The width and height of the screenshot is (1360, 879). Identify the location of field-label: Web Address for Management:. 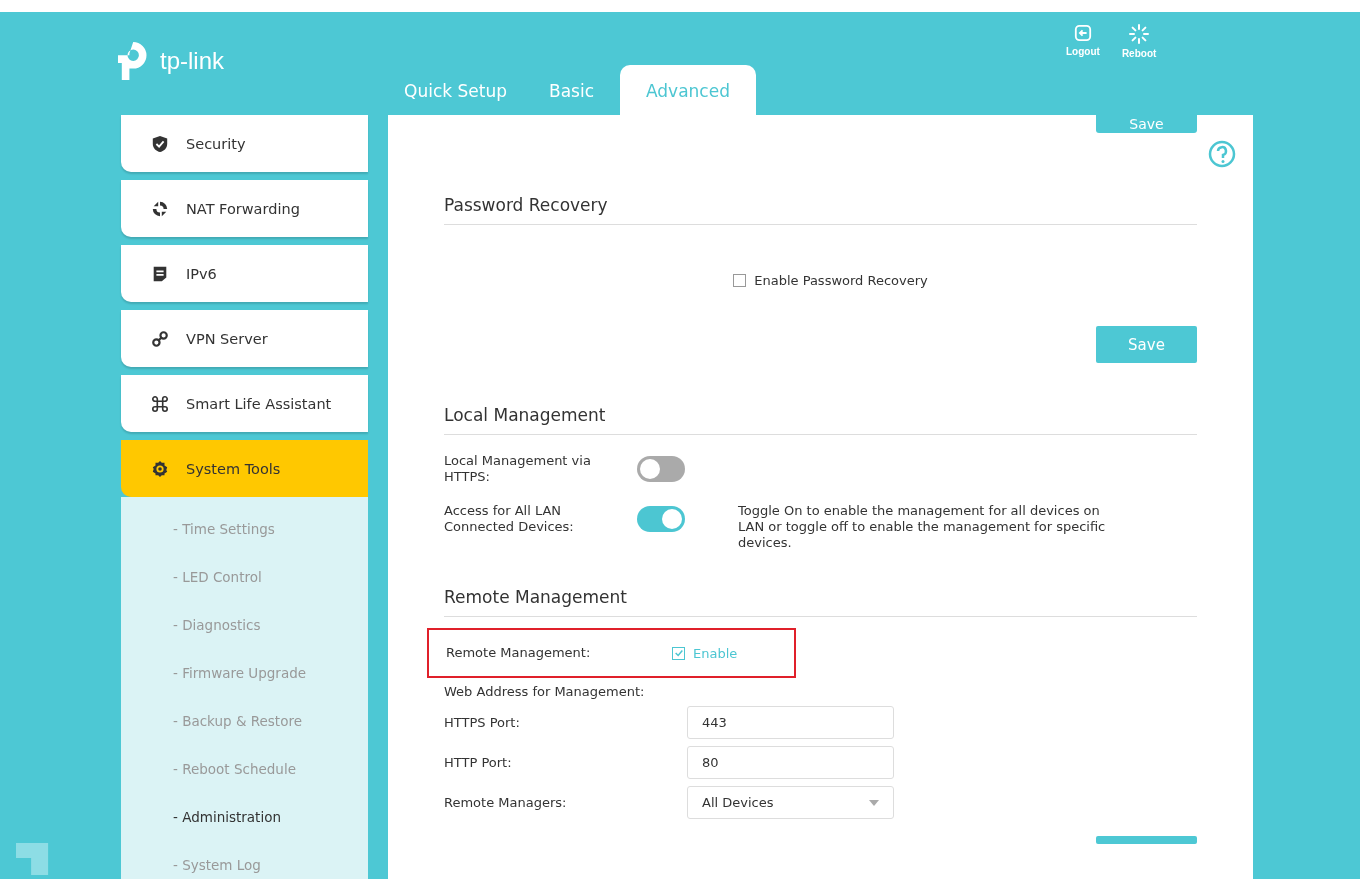
(545, 691).